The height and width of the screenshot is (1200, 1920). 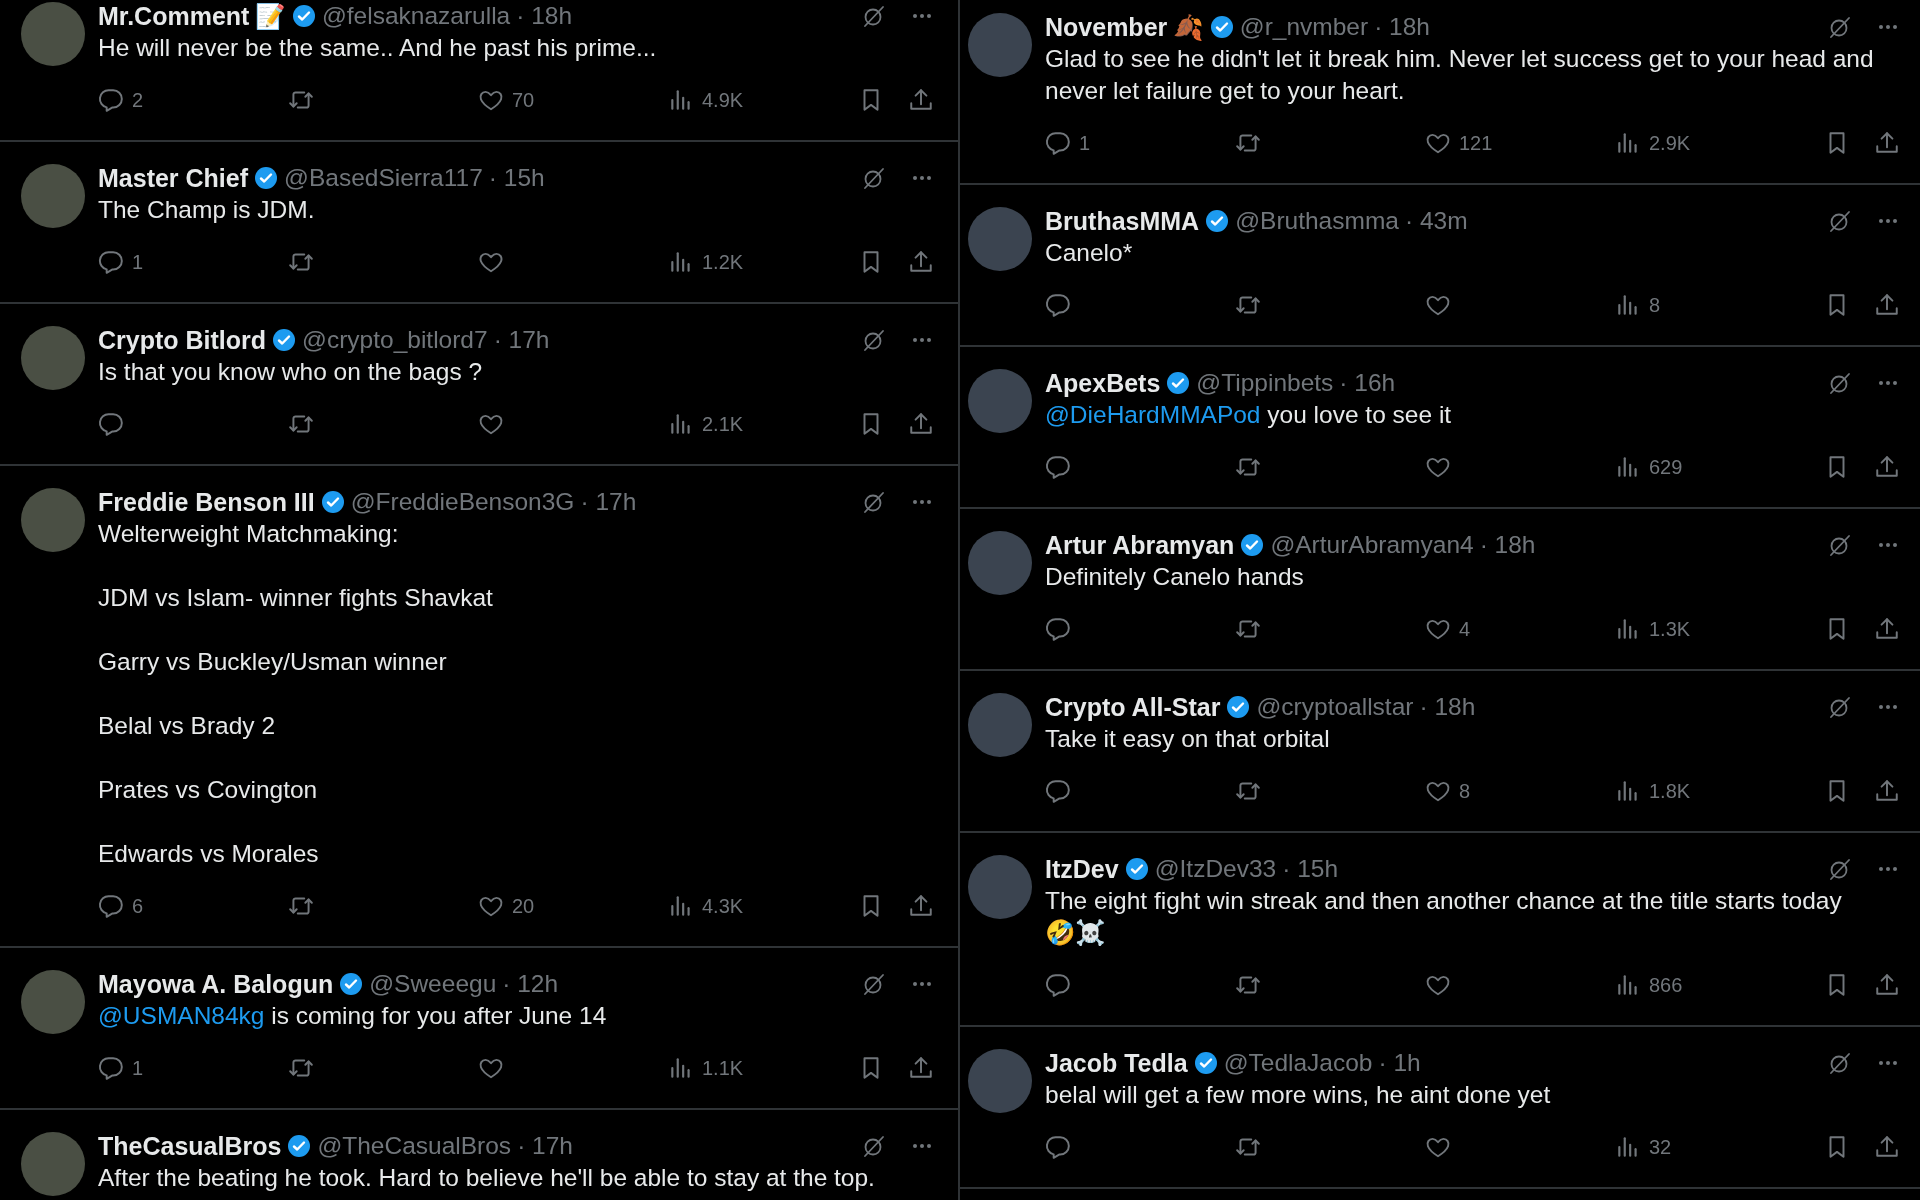 I want to click on display-name: Mayowa A. Balogun, so click(x=216, y=984).